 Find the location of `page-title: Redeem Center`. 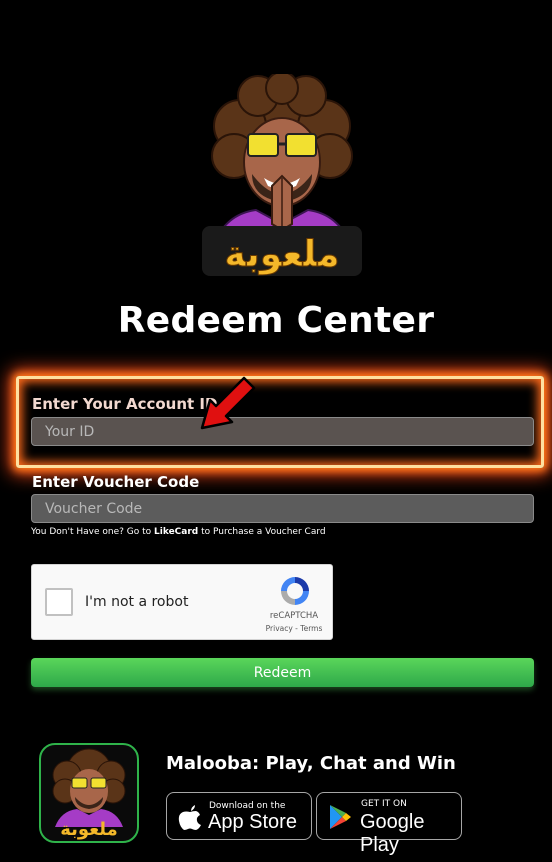

page-title: Redeem Center is located at coordinates (276, 320).